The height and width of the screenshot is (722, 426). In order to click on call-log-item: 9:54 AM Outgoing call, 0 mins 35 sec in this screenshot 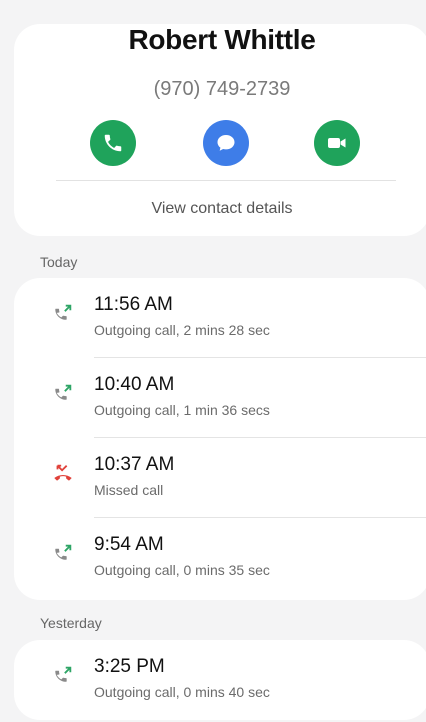, I will do `click(220, 558)`.